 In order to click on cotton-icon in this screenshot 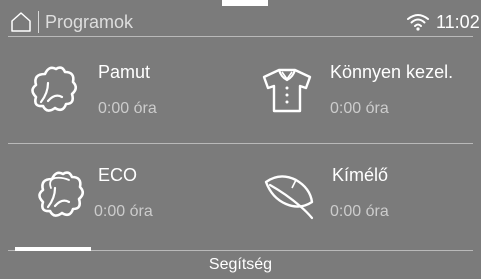, I will do `click(54, 89)`.